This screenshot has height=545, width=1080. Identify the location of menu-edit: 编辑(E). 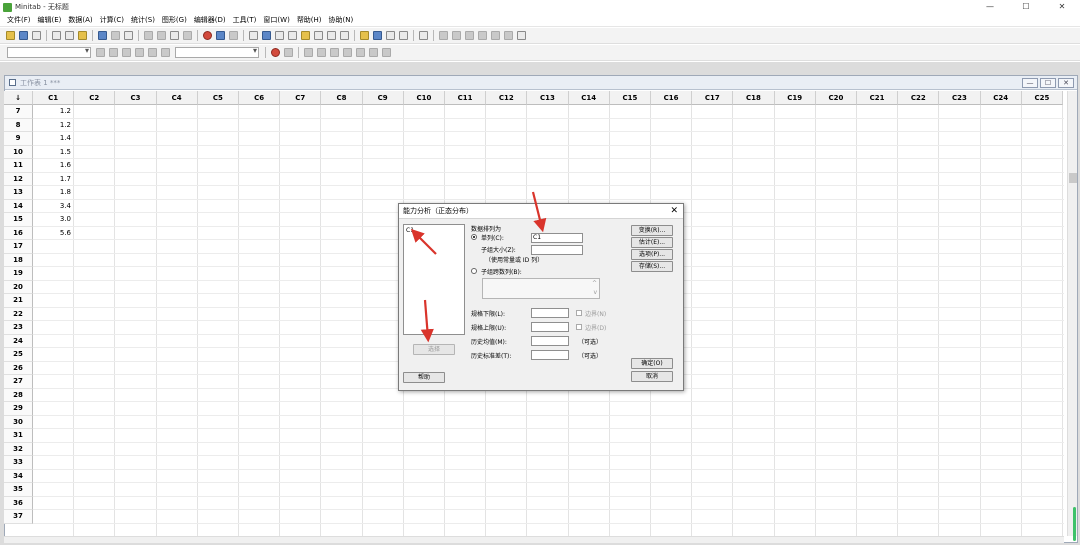
(50, 20).